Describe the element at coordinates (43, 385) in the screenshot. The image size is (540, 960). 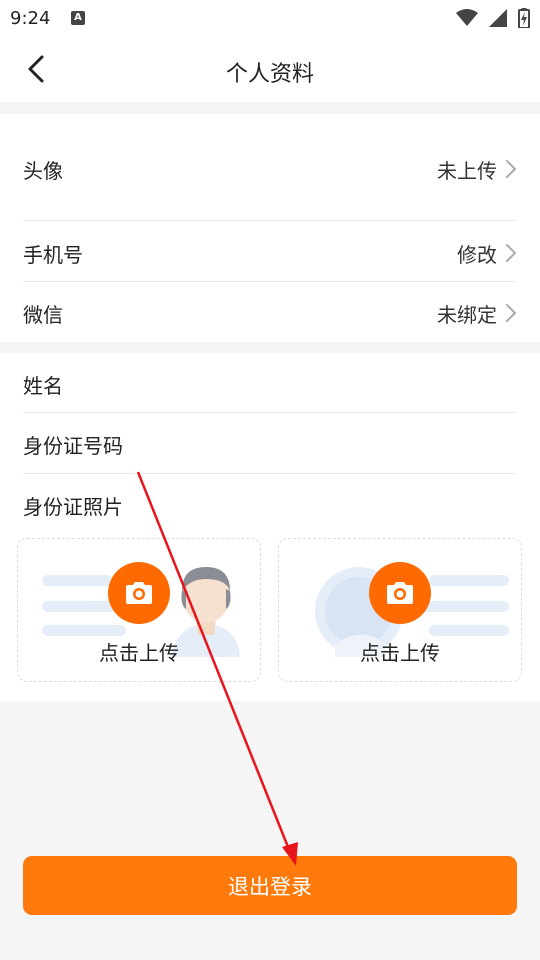
I see `name-label: 姓名` at that location.